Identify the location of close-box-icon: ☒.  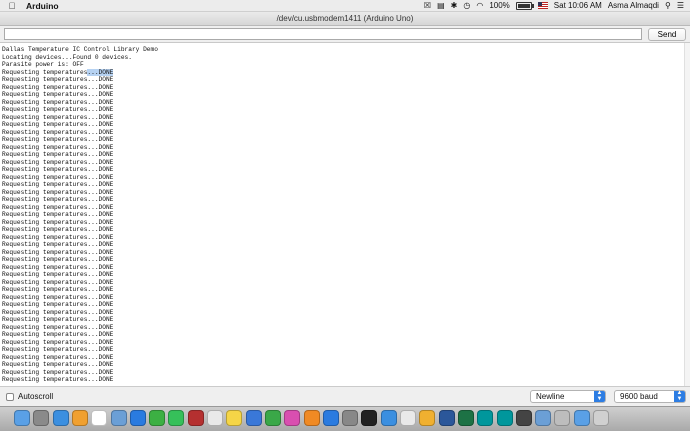
(427, 5).